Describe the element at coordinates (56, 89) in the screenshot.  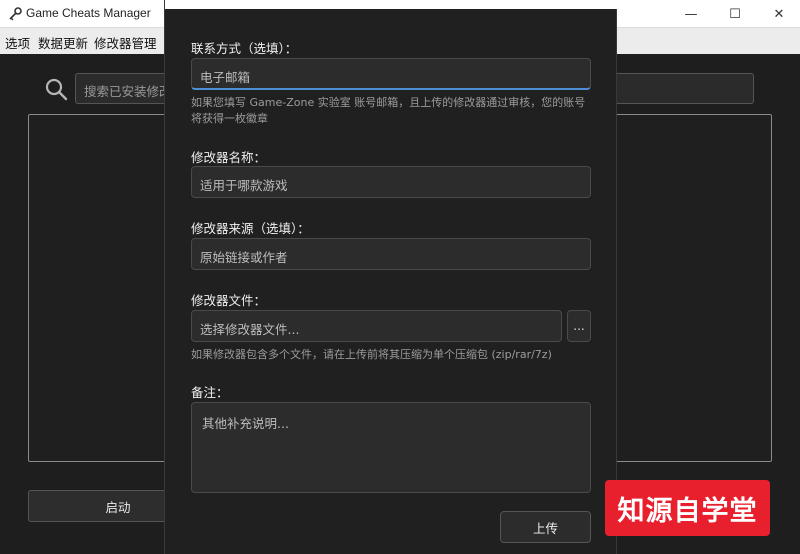
I see `search-icon` at that location.